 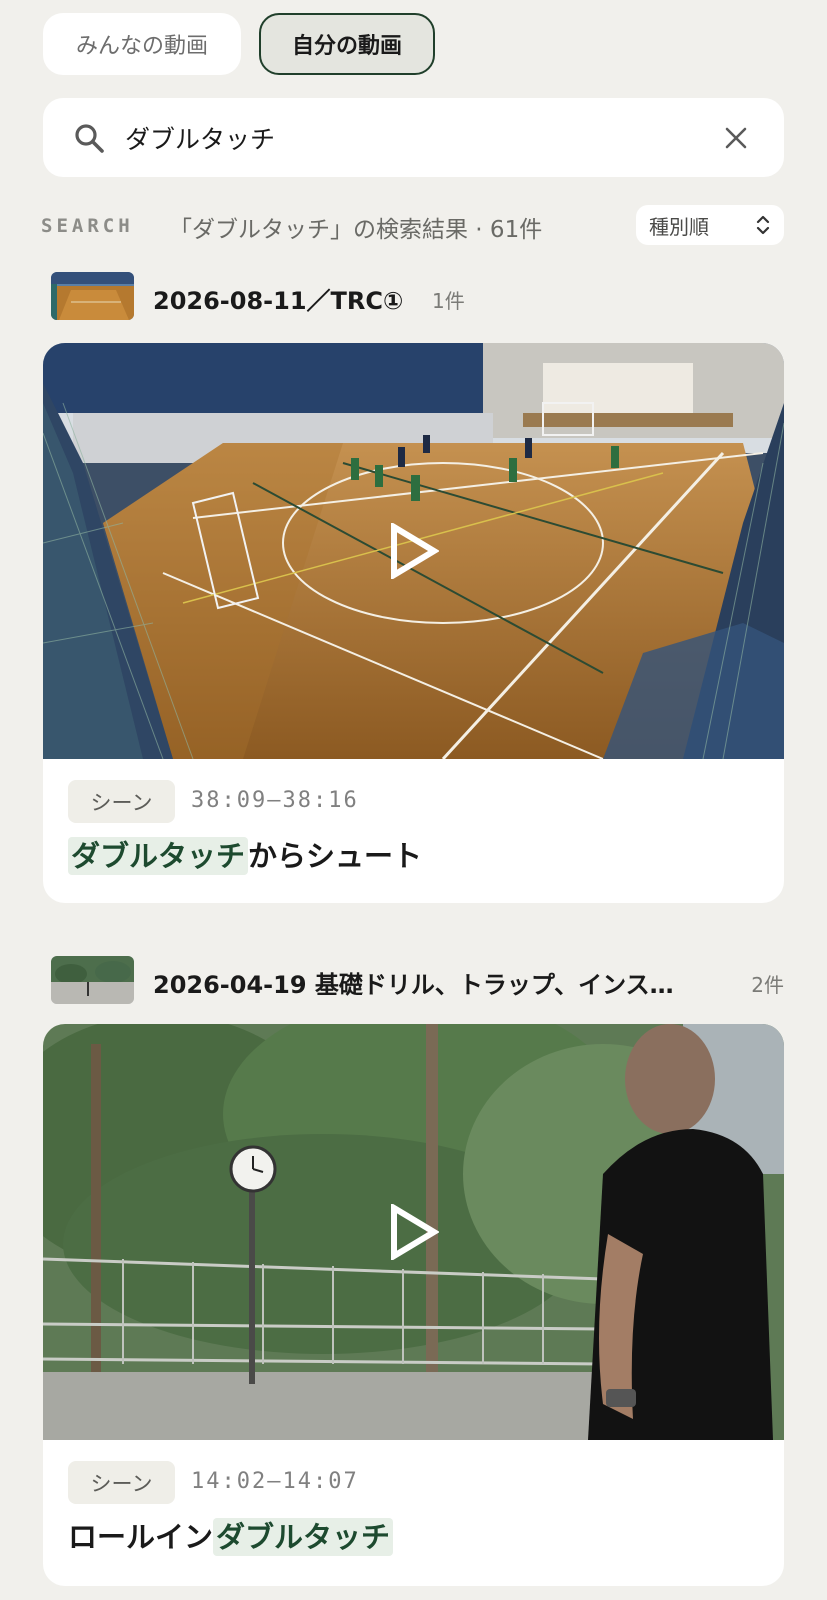 I want to click on group-header: 2026-08-11／TRC① 1件, so click(x=417, y=296).